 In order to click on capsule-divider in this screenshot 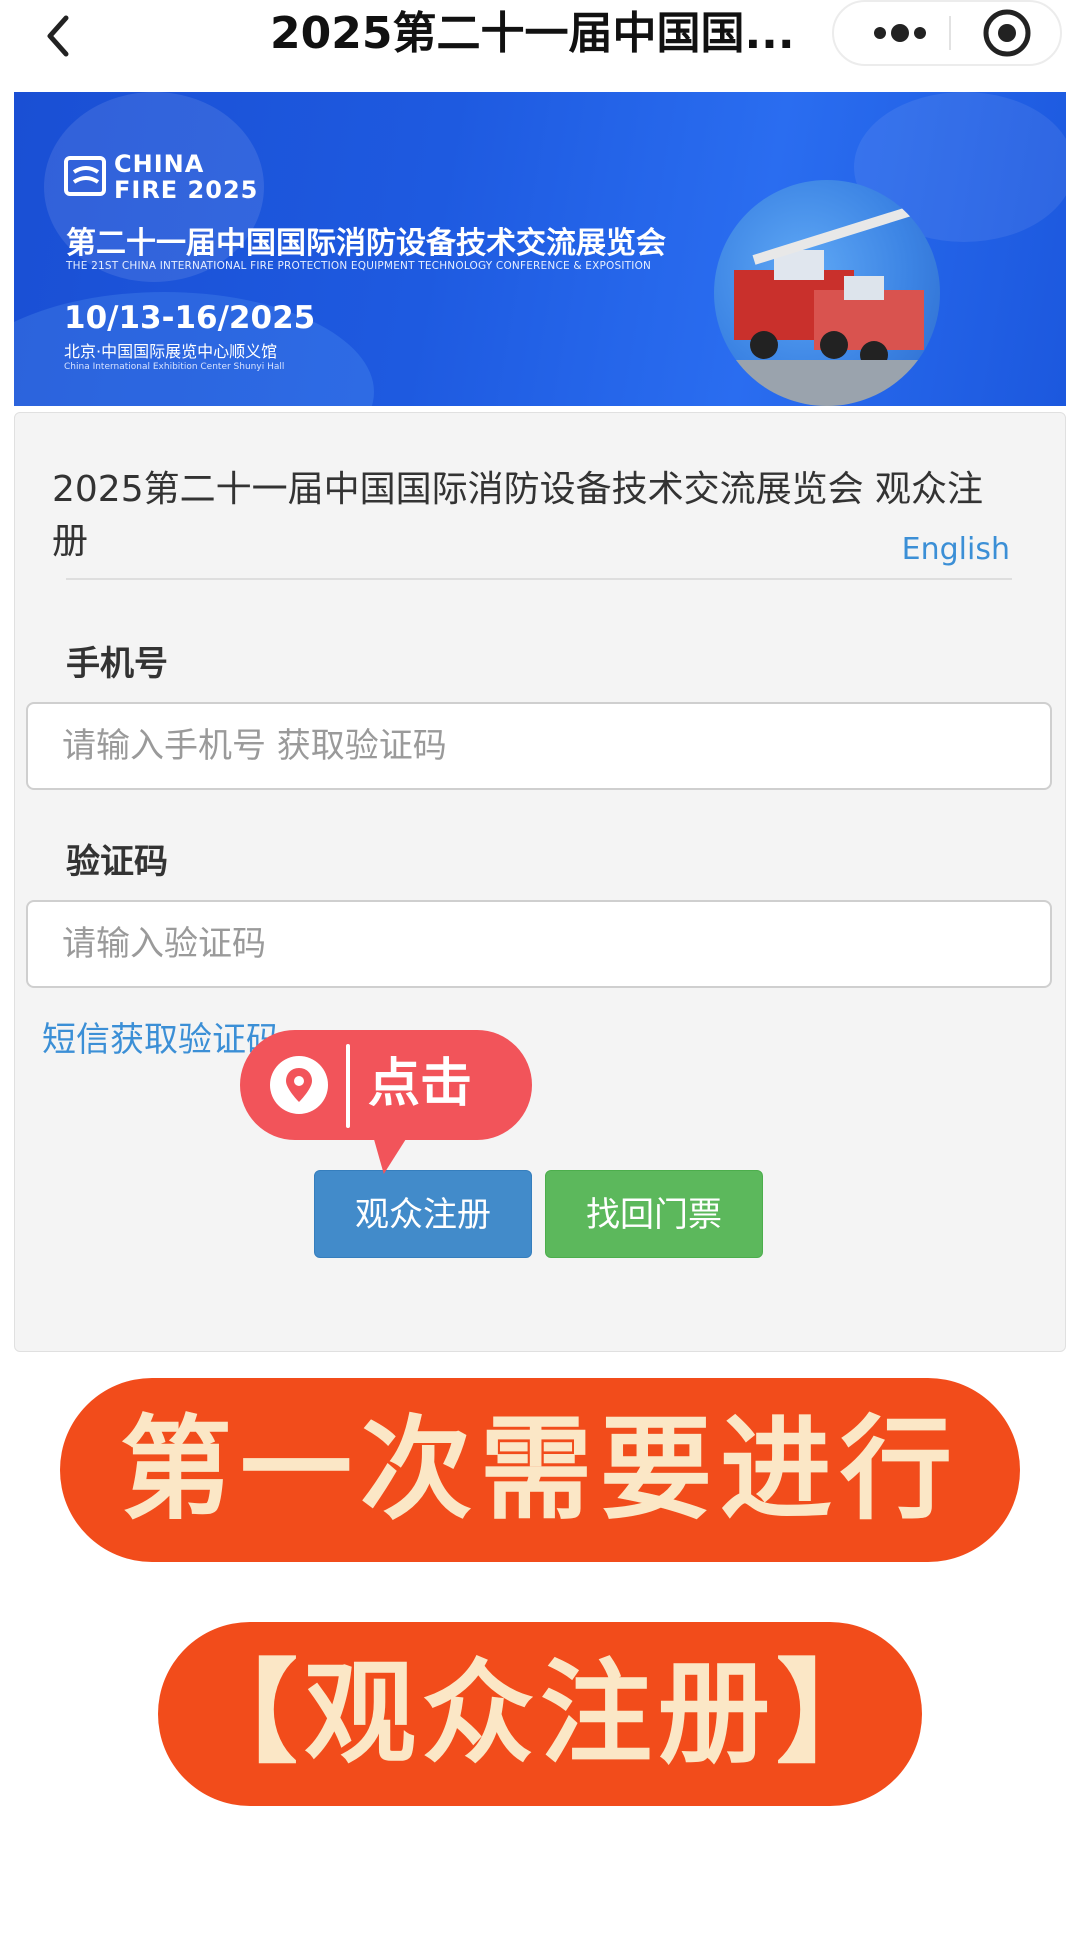, I will do `click(950, 33)`.